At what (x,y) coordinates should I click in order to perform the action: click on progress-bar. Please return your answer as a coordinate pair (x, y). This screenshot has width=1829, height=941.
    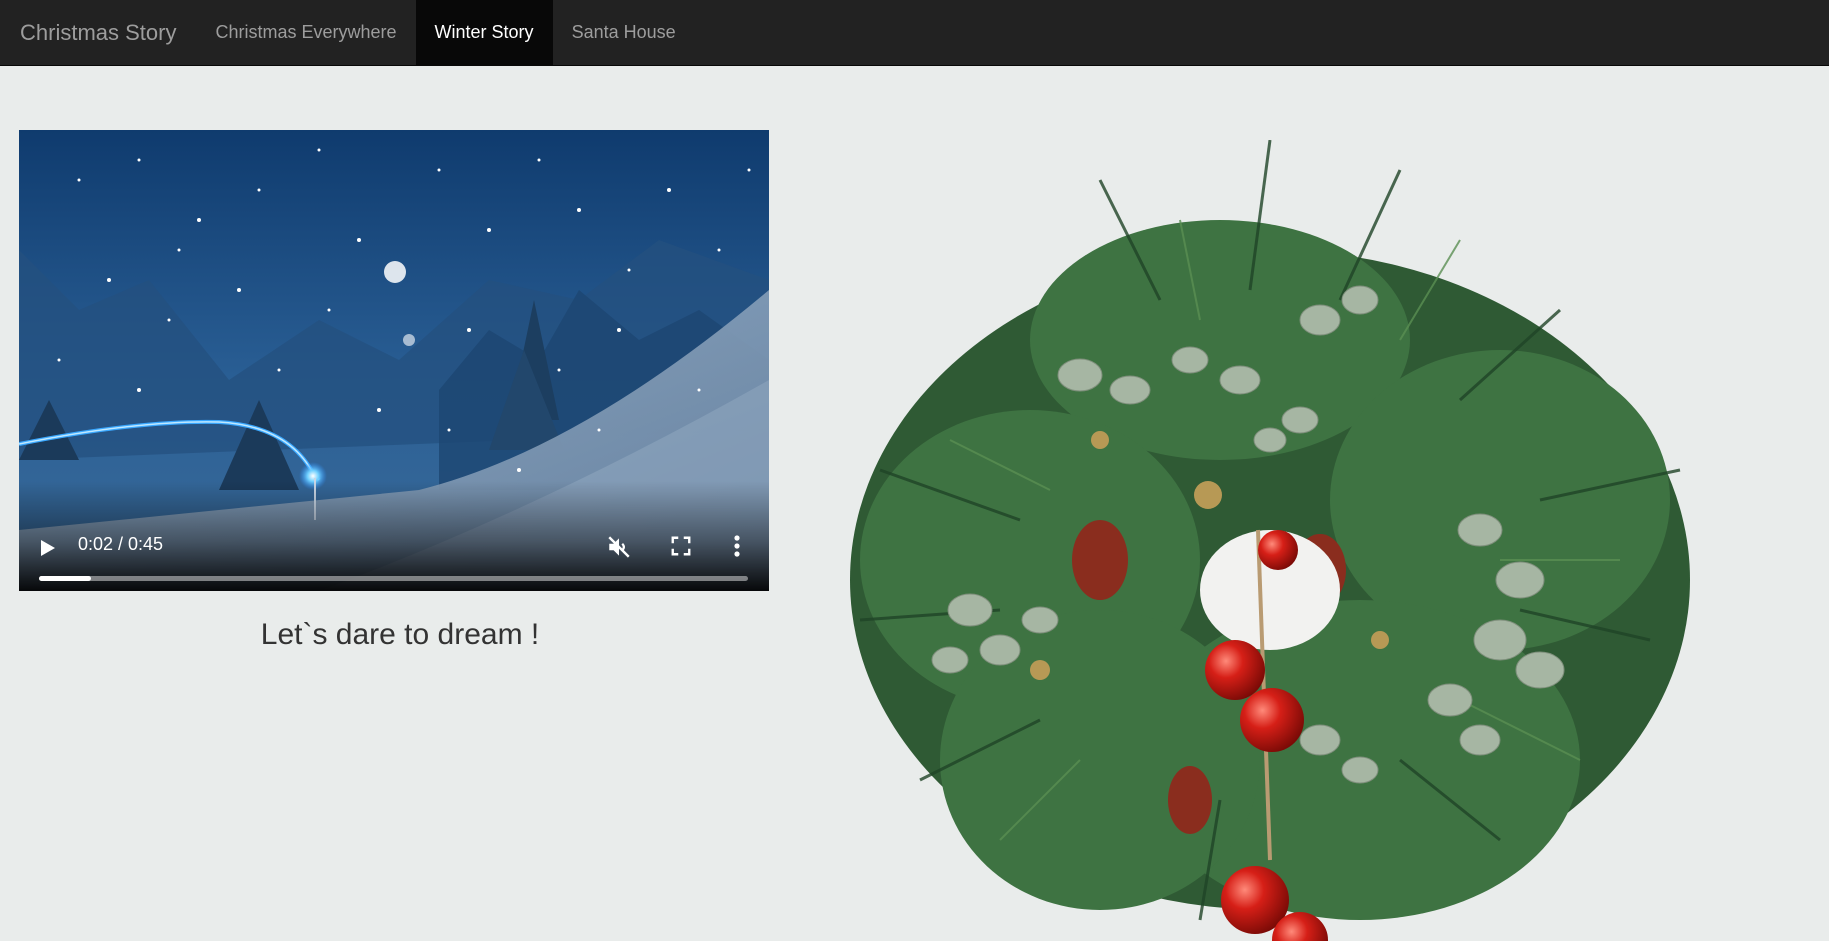
    Looking at the image, I should click on (393, 578).